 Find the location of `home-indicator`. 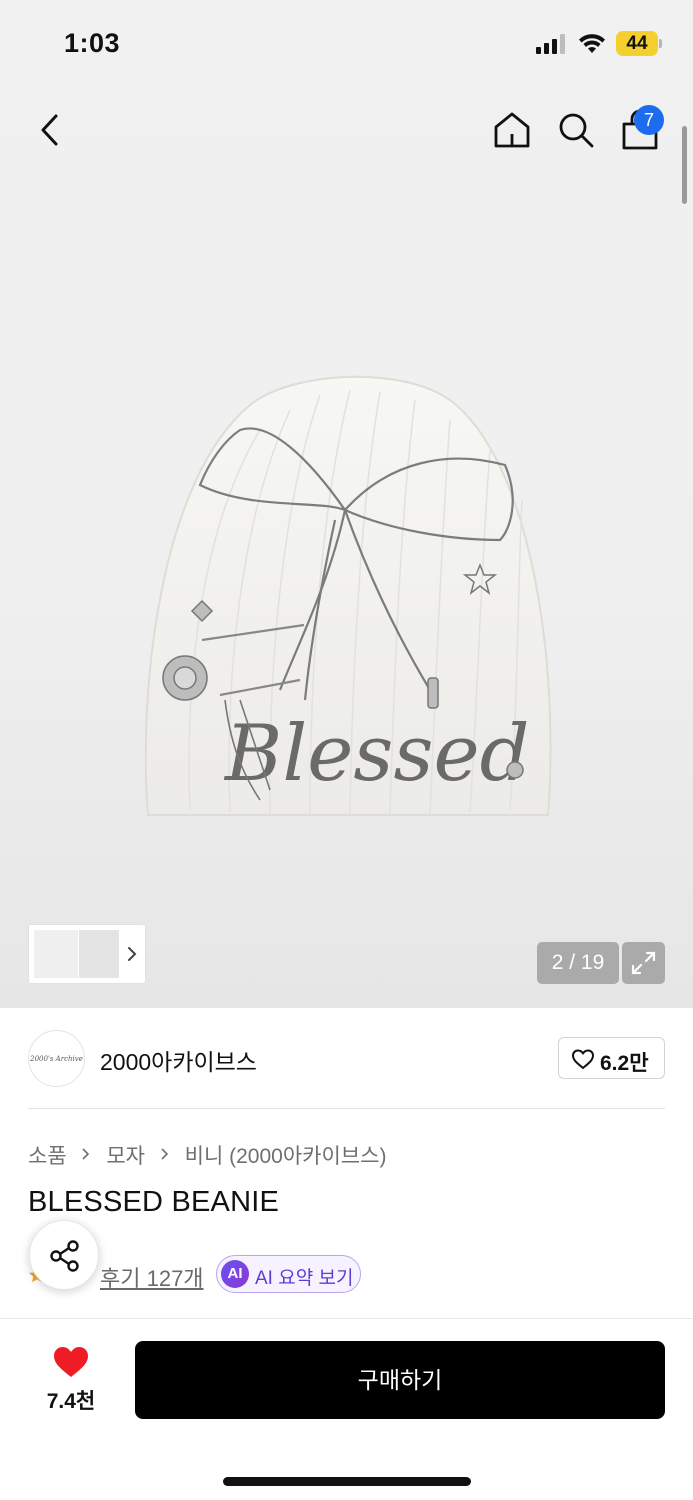

home-indicator is located at coordinates (347, 1481).